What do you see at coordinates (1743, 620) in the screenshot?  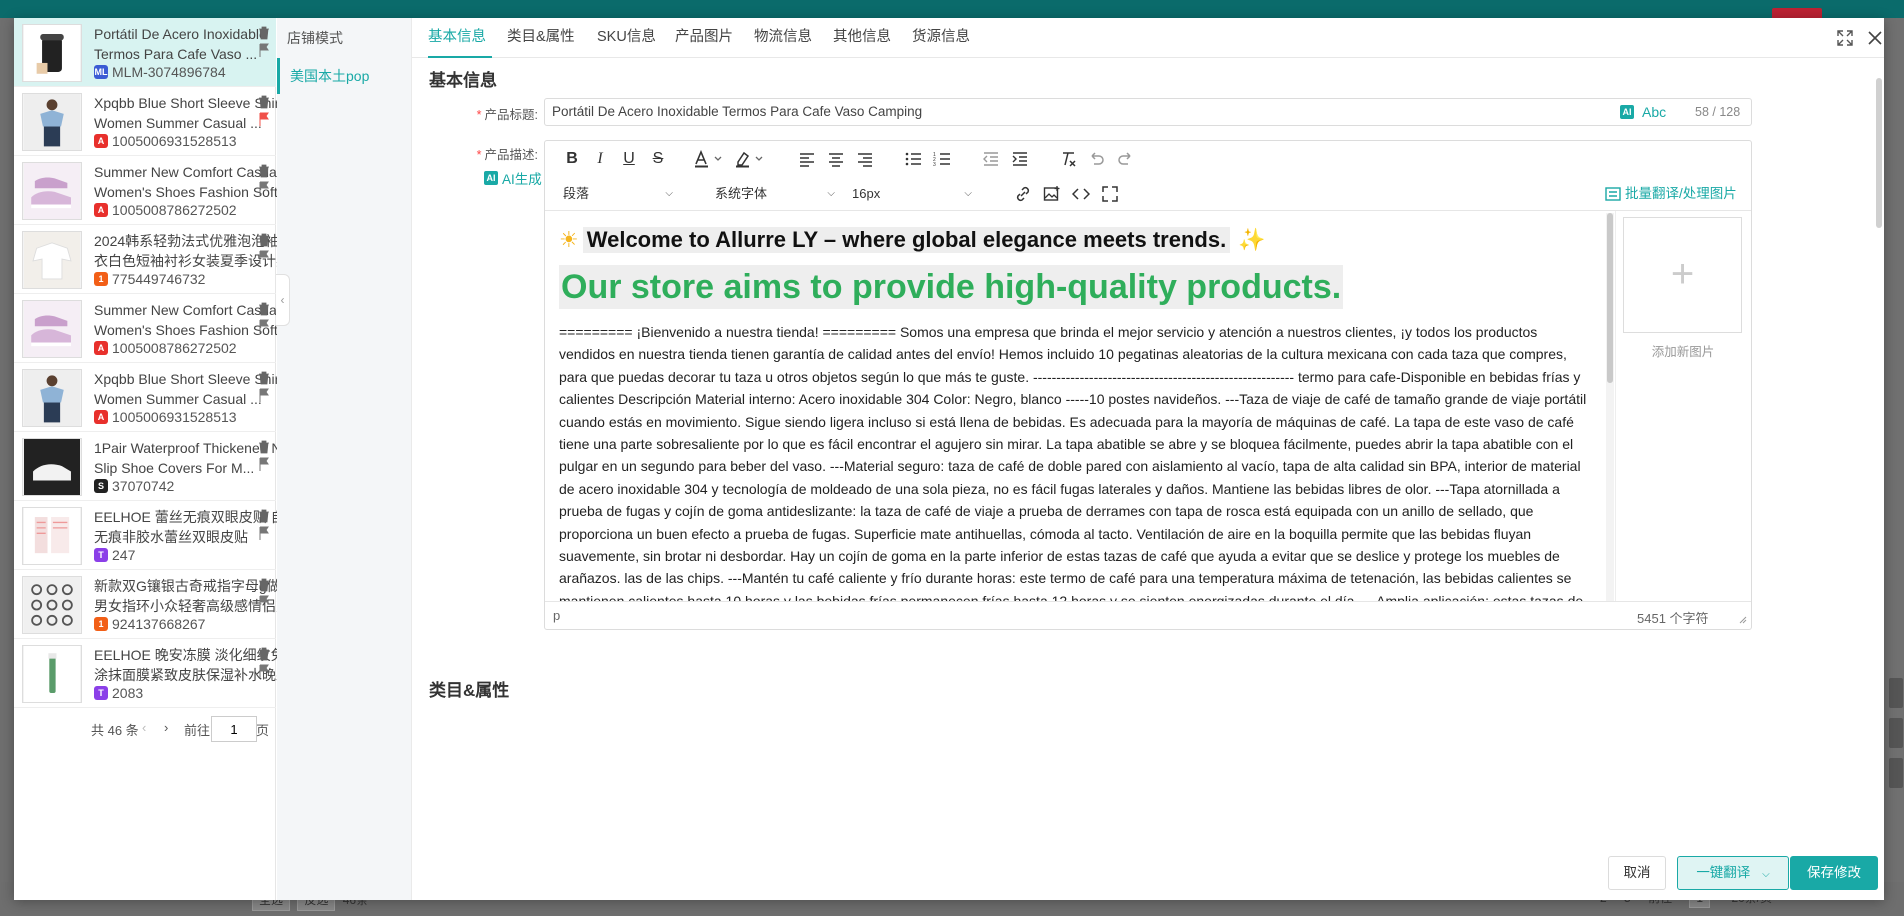 I see `resize-handle-icon` at bounding box center [1743, 620].